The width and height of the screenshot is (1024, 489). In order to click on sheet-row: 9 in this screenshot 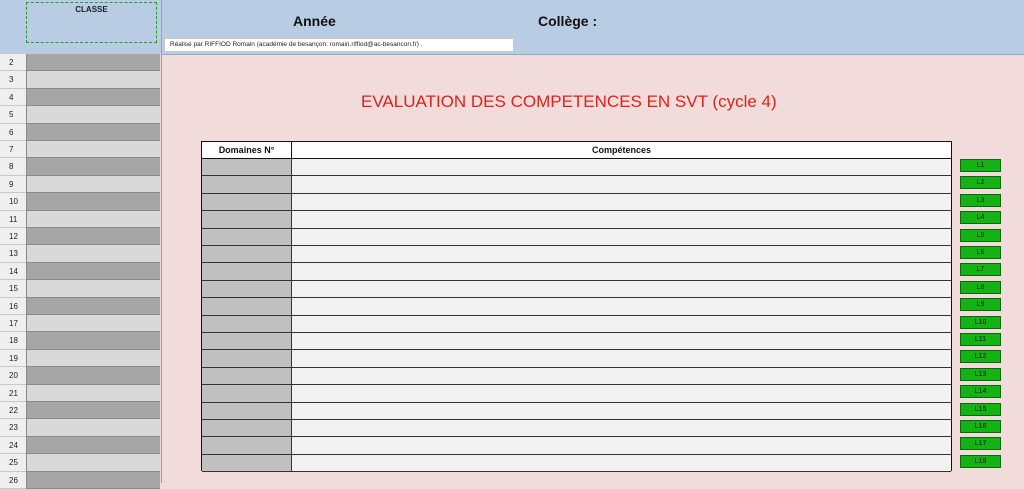, I will do `click(80, 184)`.